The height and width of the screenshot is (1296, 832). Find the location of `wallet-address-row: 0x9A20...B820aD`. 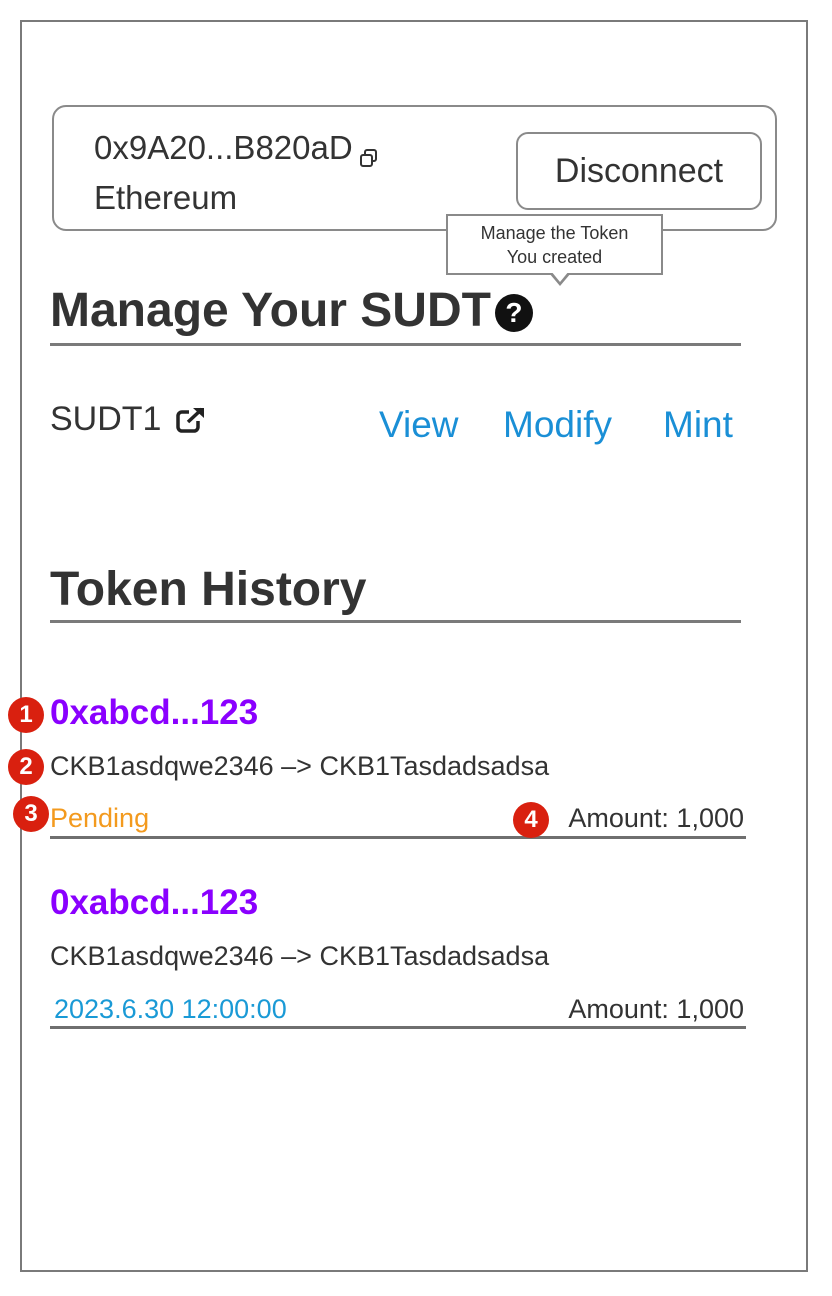

wallet-address-row: 0x9A20...B820aD is located at coordinates (236, 148).